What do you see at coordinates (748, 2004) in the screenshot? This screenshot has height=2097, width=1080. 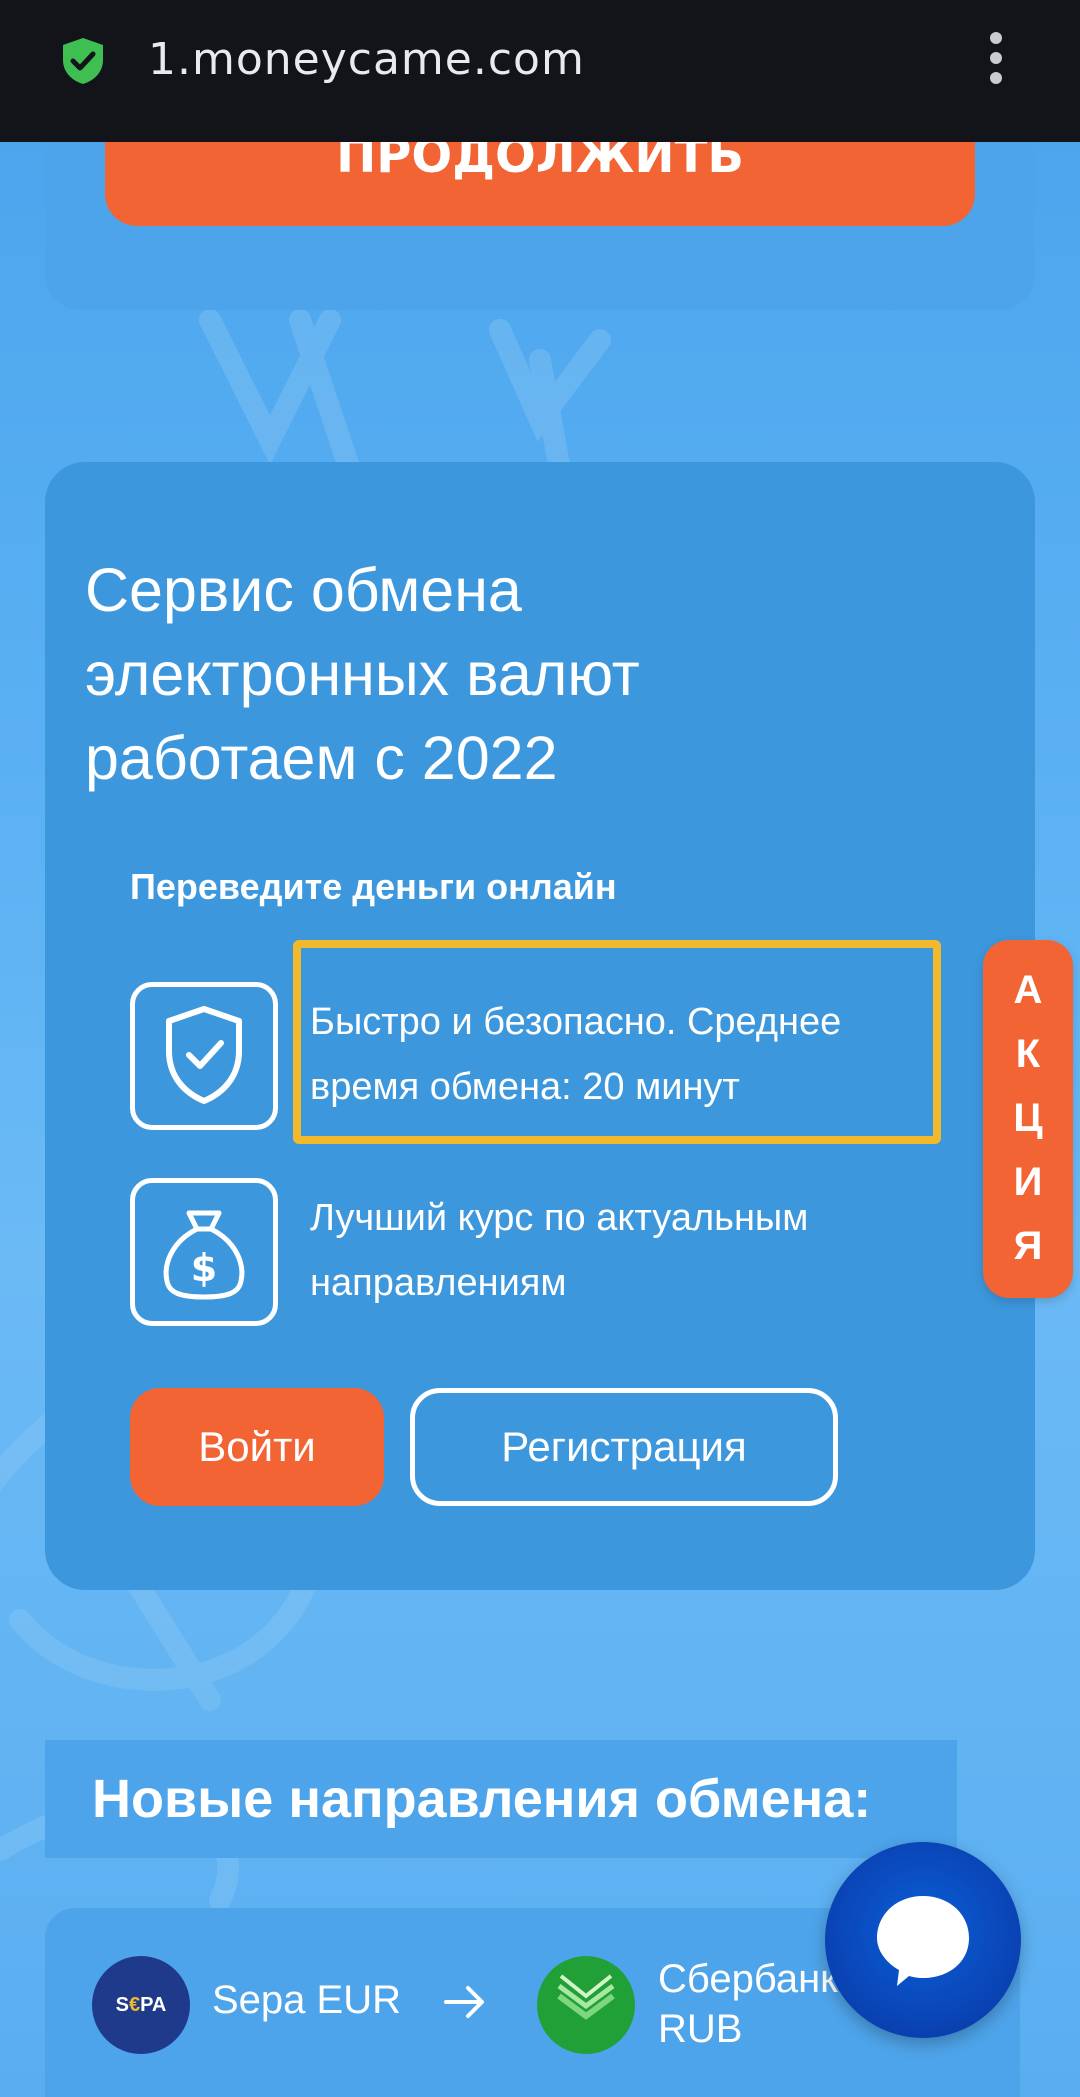 I see `direction-to: Сбербанк RUB` at bounding box center [748, 2004].